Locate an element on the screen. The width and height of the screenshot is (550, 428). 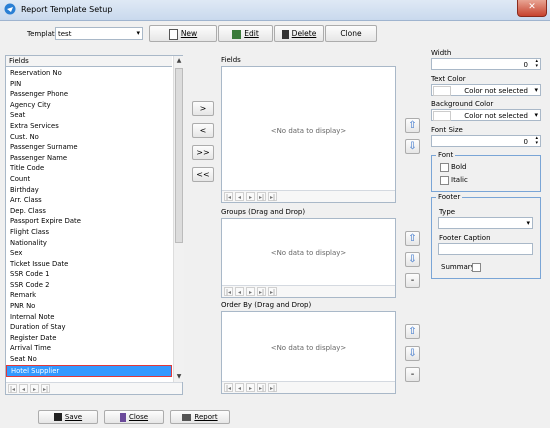
arrow-up-icon: ⇧ is located at coordinates (412, 125).